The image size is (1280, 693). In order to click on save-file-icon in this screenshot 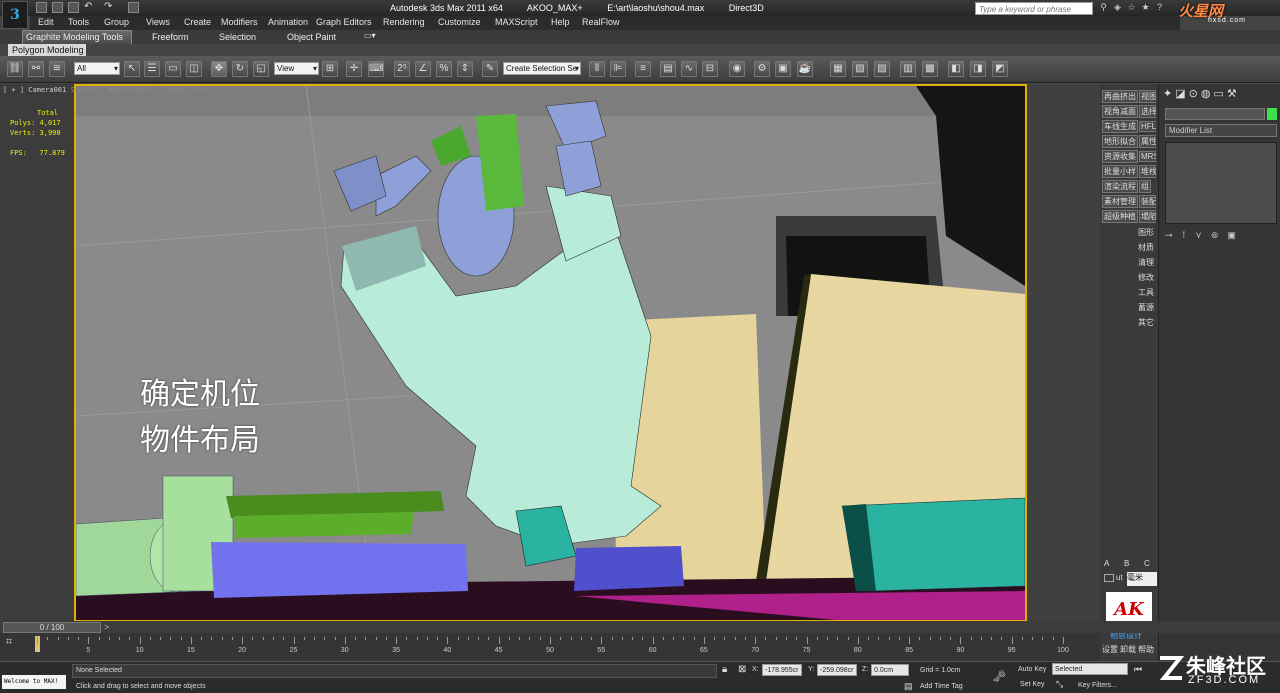, I will do `click(73, 7)`.